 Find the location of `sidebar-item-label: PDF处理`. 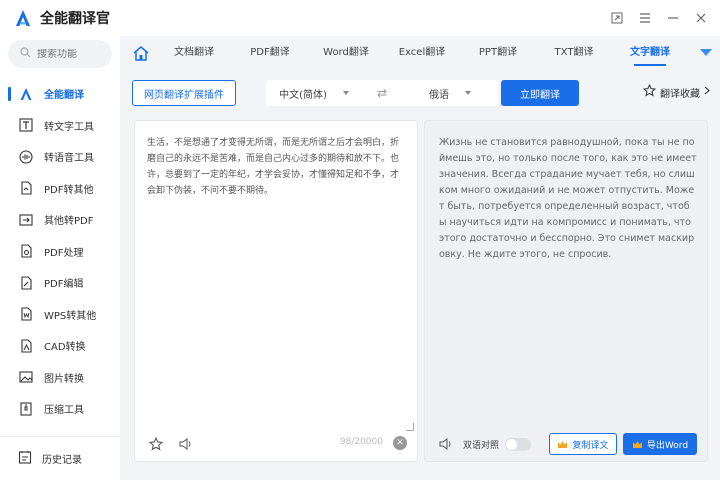

sidebar-item-label: PDF处理 is located at coordinates (64, 253).